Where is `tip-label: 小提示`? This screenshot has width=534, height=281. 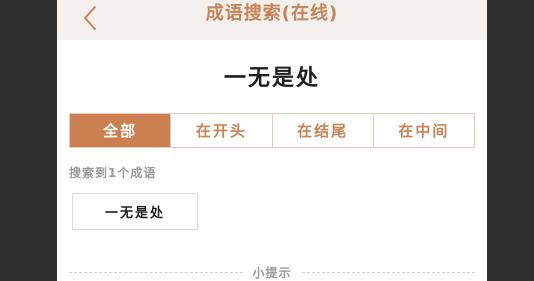 tip-label: 小提示 is located at coordinates (272, 272).